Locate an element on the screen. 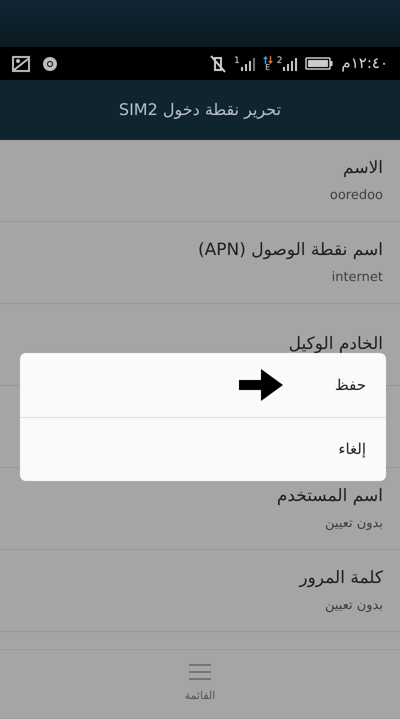  menu-icon is located at coordinates (200, 672).